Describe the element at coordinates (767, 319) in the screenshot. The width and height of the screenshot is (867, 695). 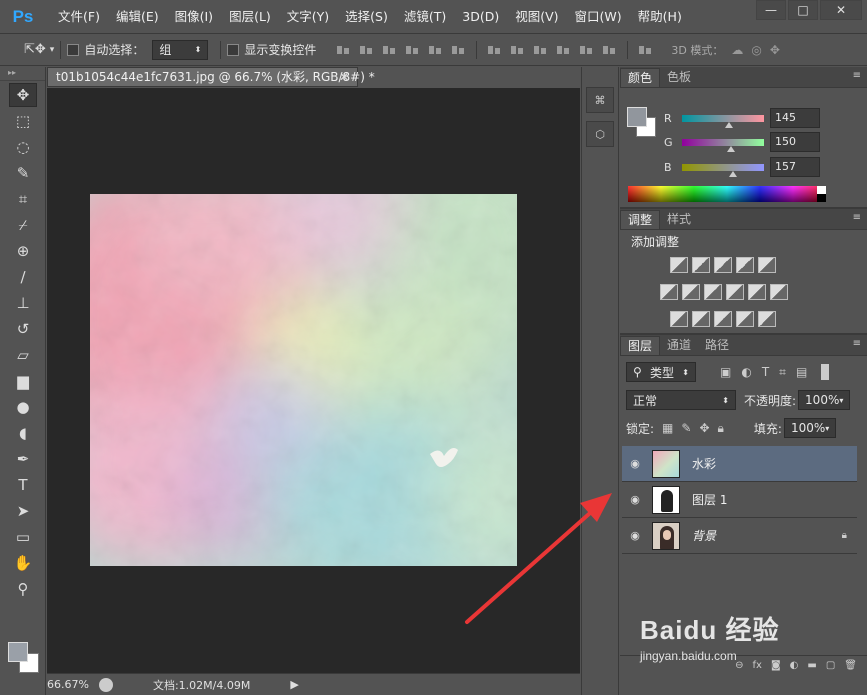
I see `gradient-map-icon` at that location.